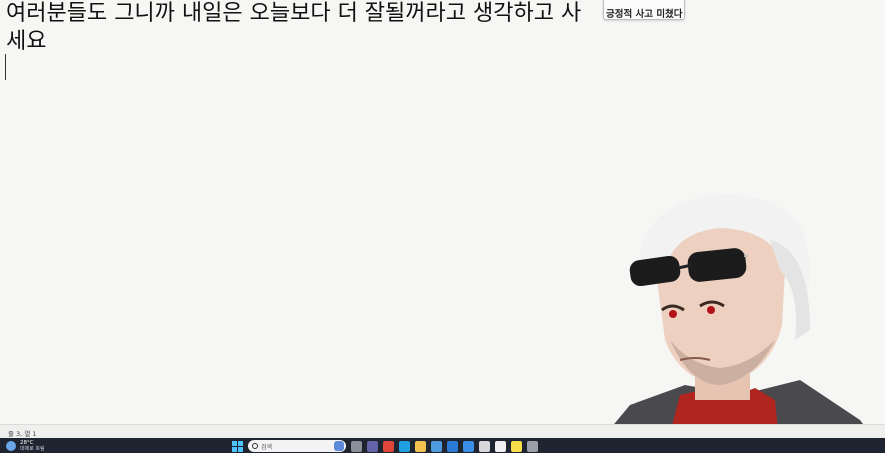 The image size is (885, 453). I want to click on document-text: 여러분들도 그니까 내일은 오늘보다 더 잘될꺼라고 생각하고 사세요, so click(301, 28).